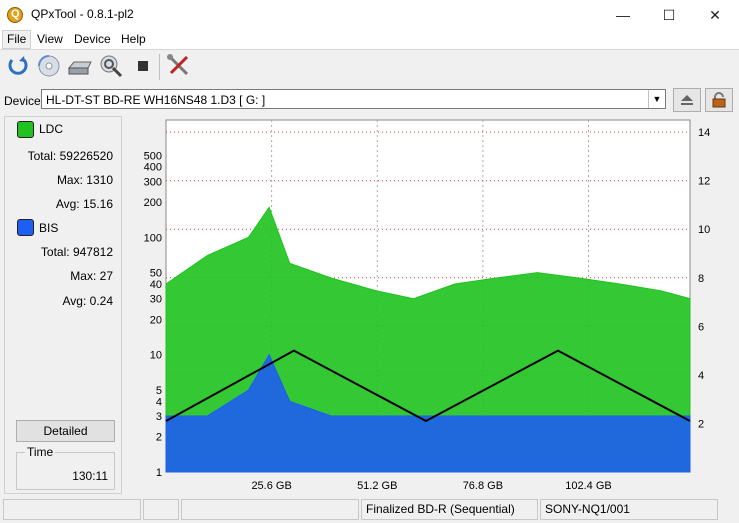 Image resolution: width=739 pixels, height=523 pixels. I want to click on y-right-tick-label: 6, so click(701, 327).